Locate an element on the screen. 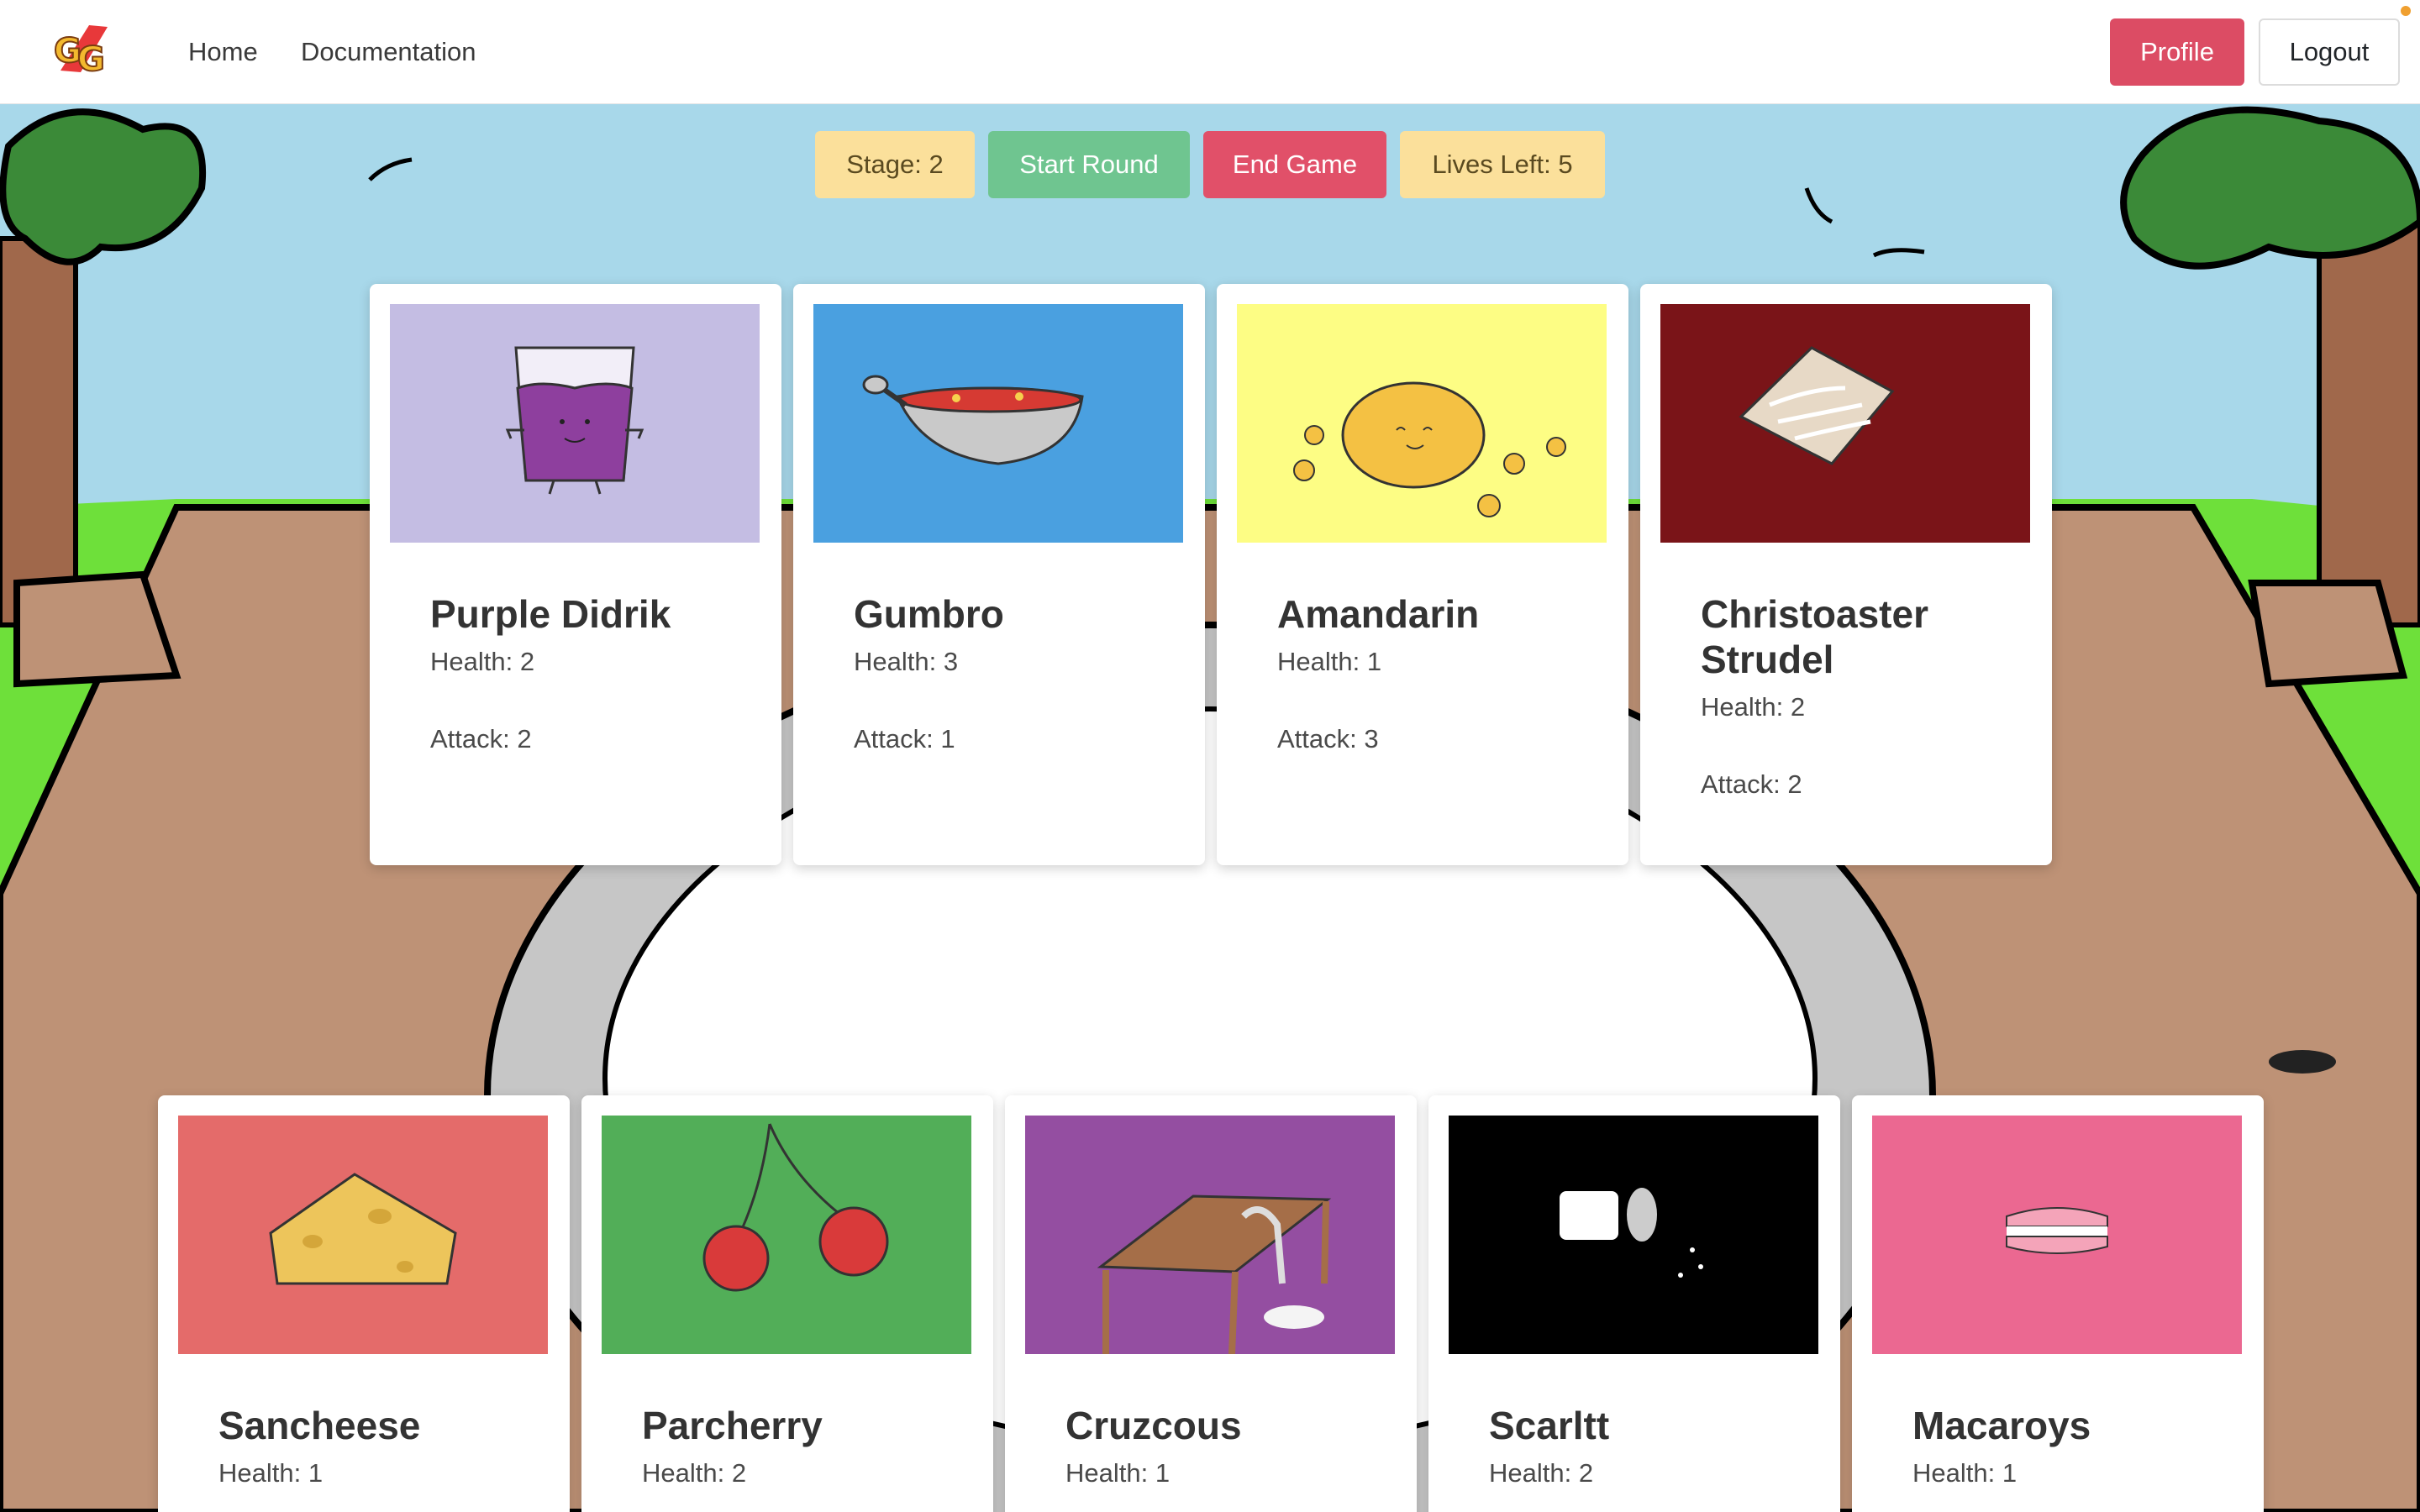 Image resolution: width=2420 pixels, height=1512 pixels. couscous-table-icon is located at coordinates (1210, 1235).